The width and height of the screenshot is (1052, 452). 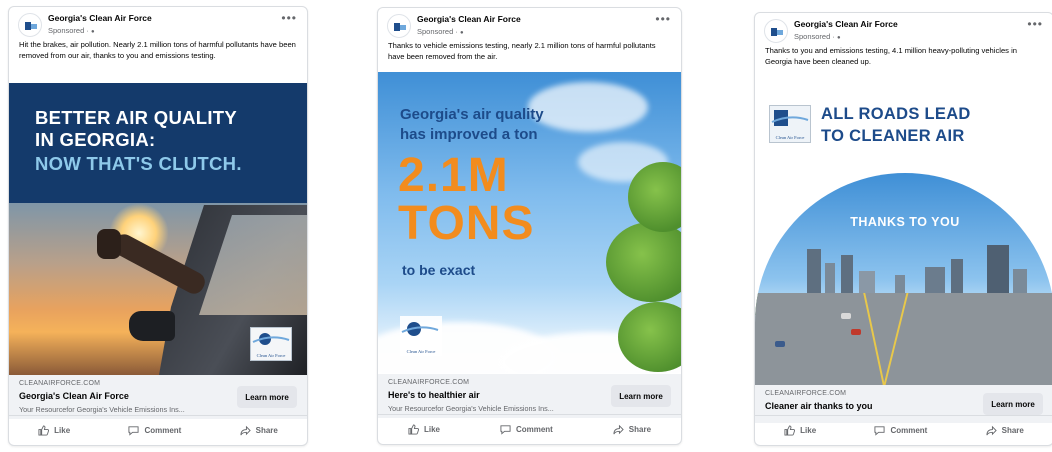 What do you see at coordinates (893, 136) in the screenshot?
I see `creative-headline-line2: TO CLEANER AIR` at bounding box center [893, 136].